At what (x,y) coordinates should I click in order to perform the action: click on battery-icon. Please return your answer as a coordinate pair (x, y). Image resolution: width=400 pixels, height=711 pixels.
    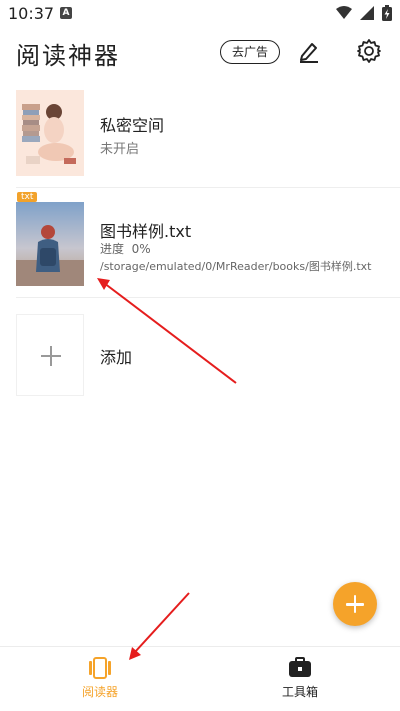
    Looking at the image, I should click on (387, 13).